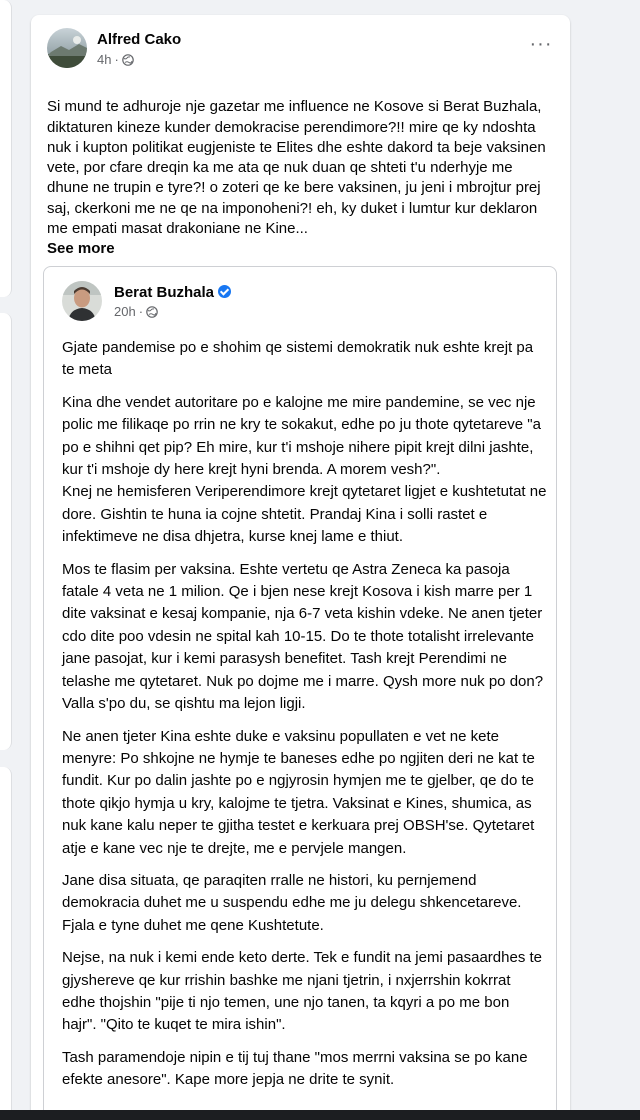 This screenshot has height=1120, width=640. Describe the element at coordinates (6, 148) in the screenshot. I see `left-side-card-top` at that location.